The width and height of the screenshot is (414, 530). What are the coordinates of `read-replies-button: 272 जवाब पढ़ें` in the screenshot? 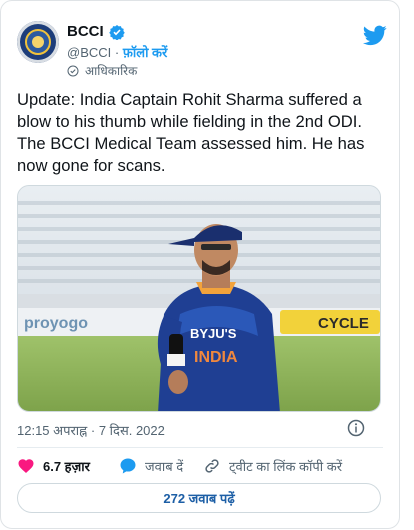 It's located at (199, 498).